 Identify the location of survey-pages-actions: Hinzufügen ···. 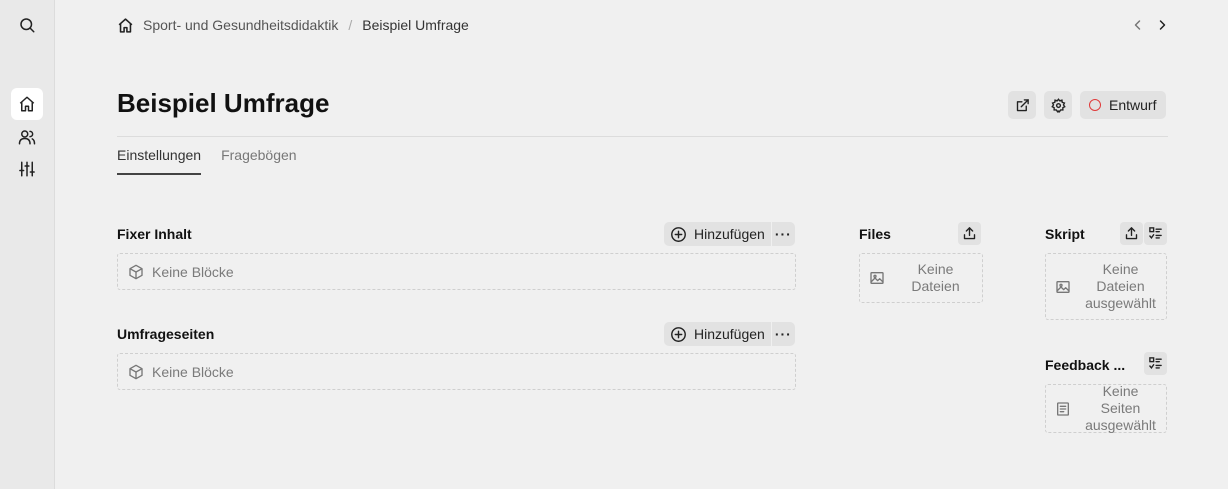
(729, 334).